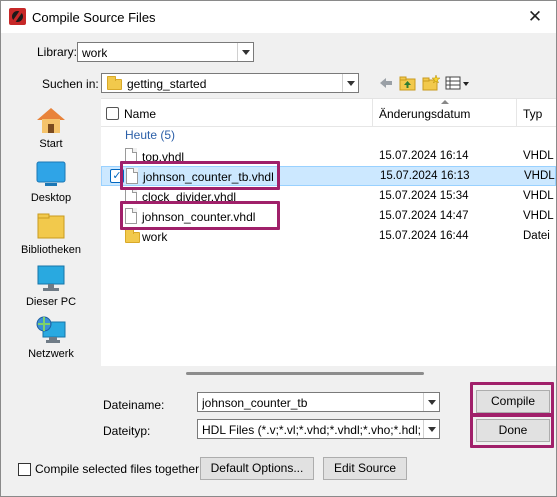  What do you see at coordinates (328, 197) in the screenshot?
I see `list-item: clock_divider.vhdl 15.07.2024 15:34 VHDL` at bounding box center [328, 197].